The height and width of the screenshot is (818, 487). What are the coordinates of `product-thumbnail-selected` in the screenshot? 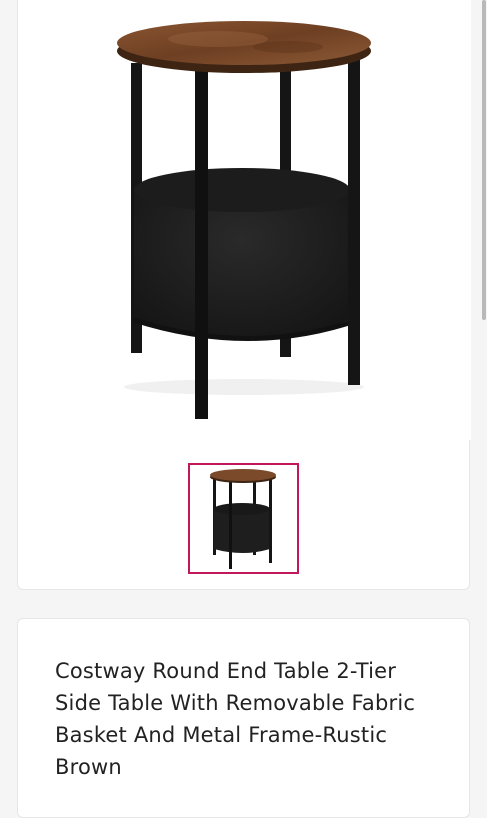 It's located at (243, 518).